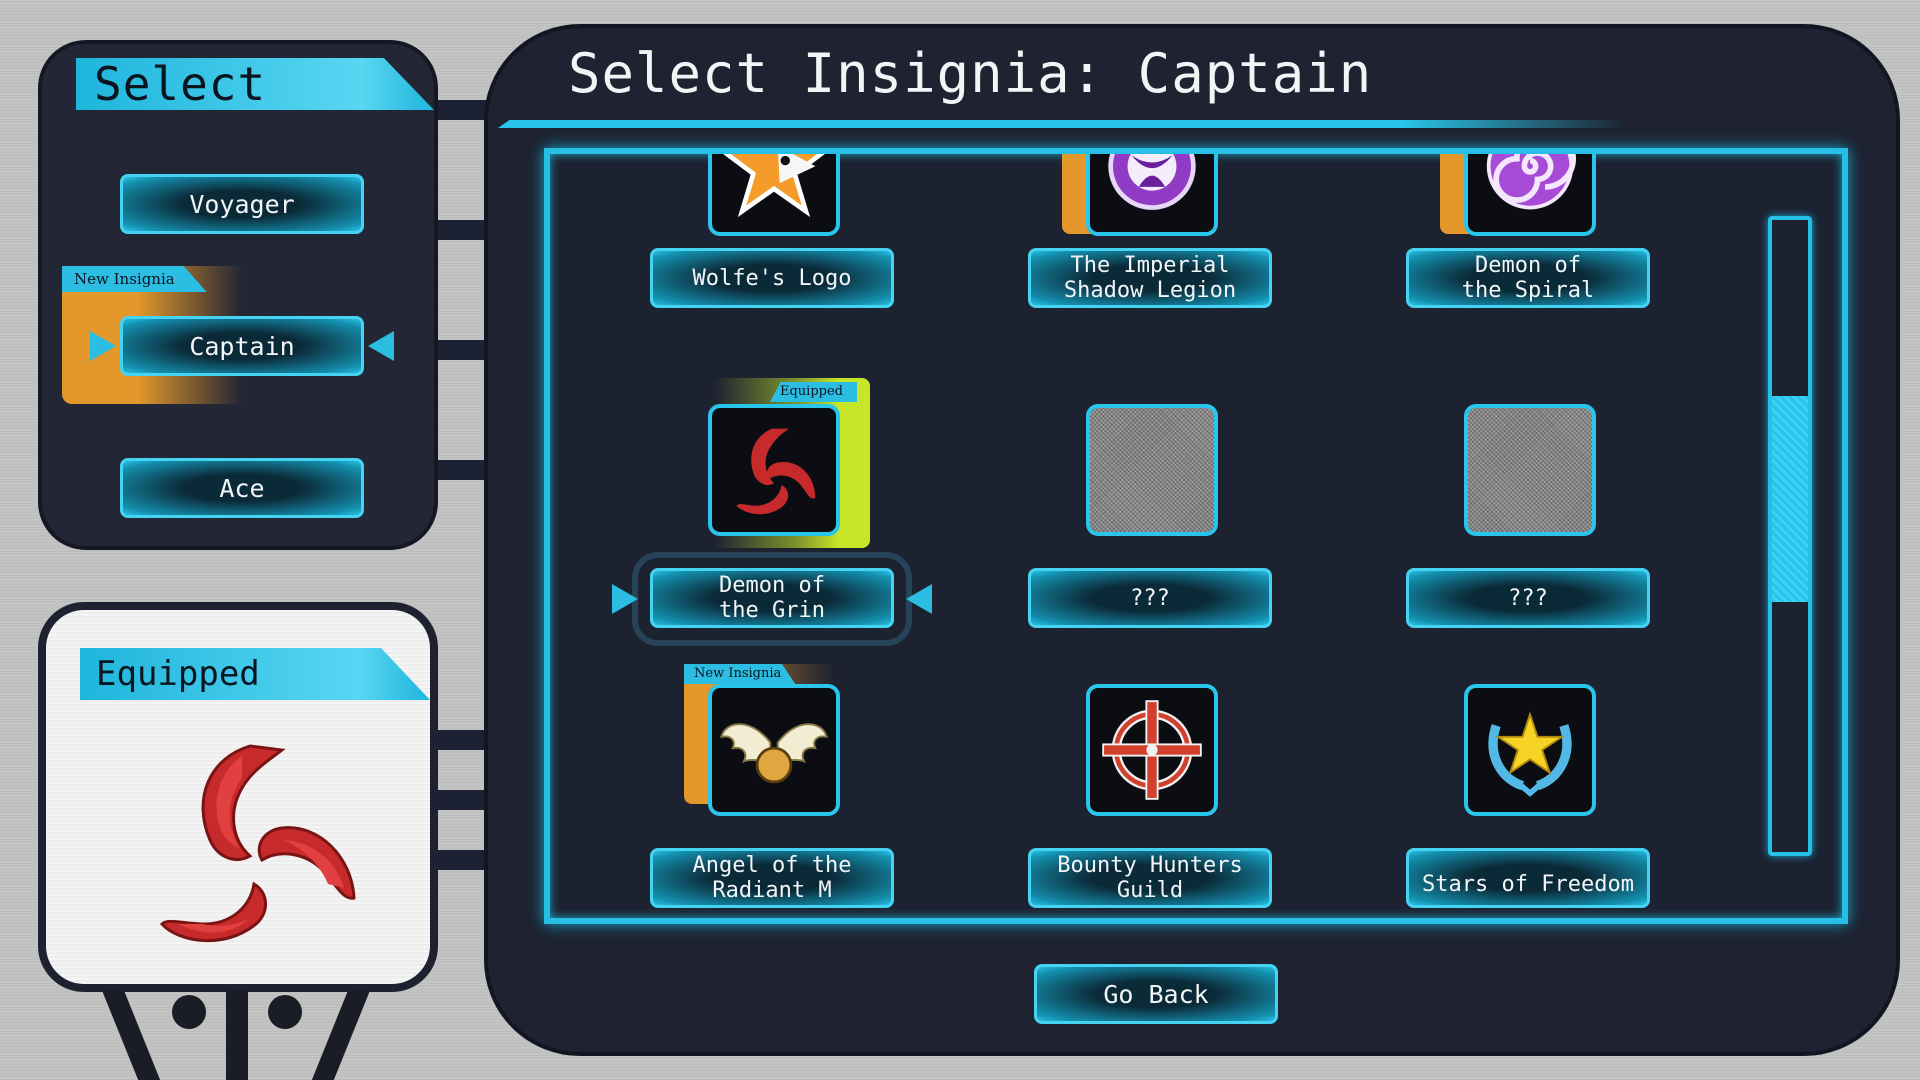  I want to click on insignia-cell-stars-of-freedom: Stars of Freedom, so click(1536, 801).